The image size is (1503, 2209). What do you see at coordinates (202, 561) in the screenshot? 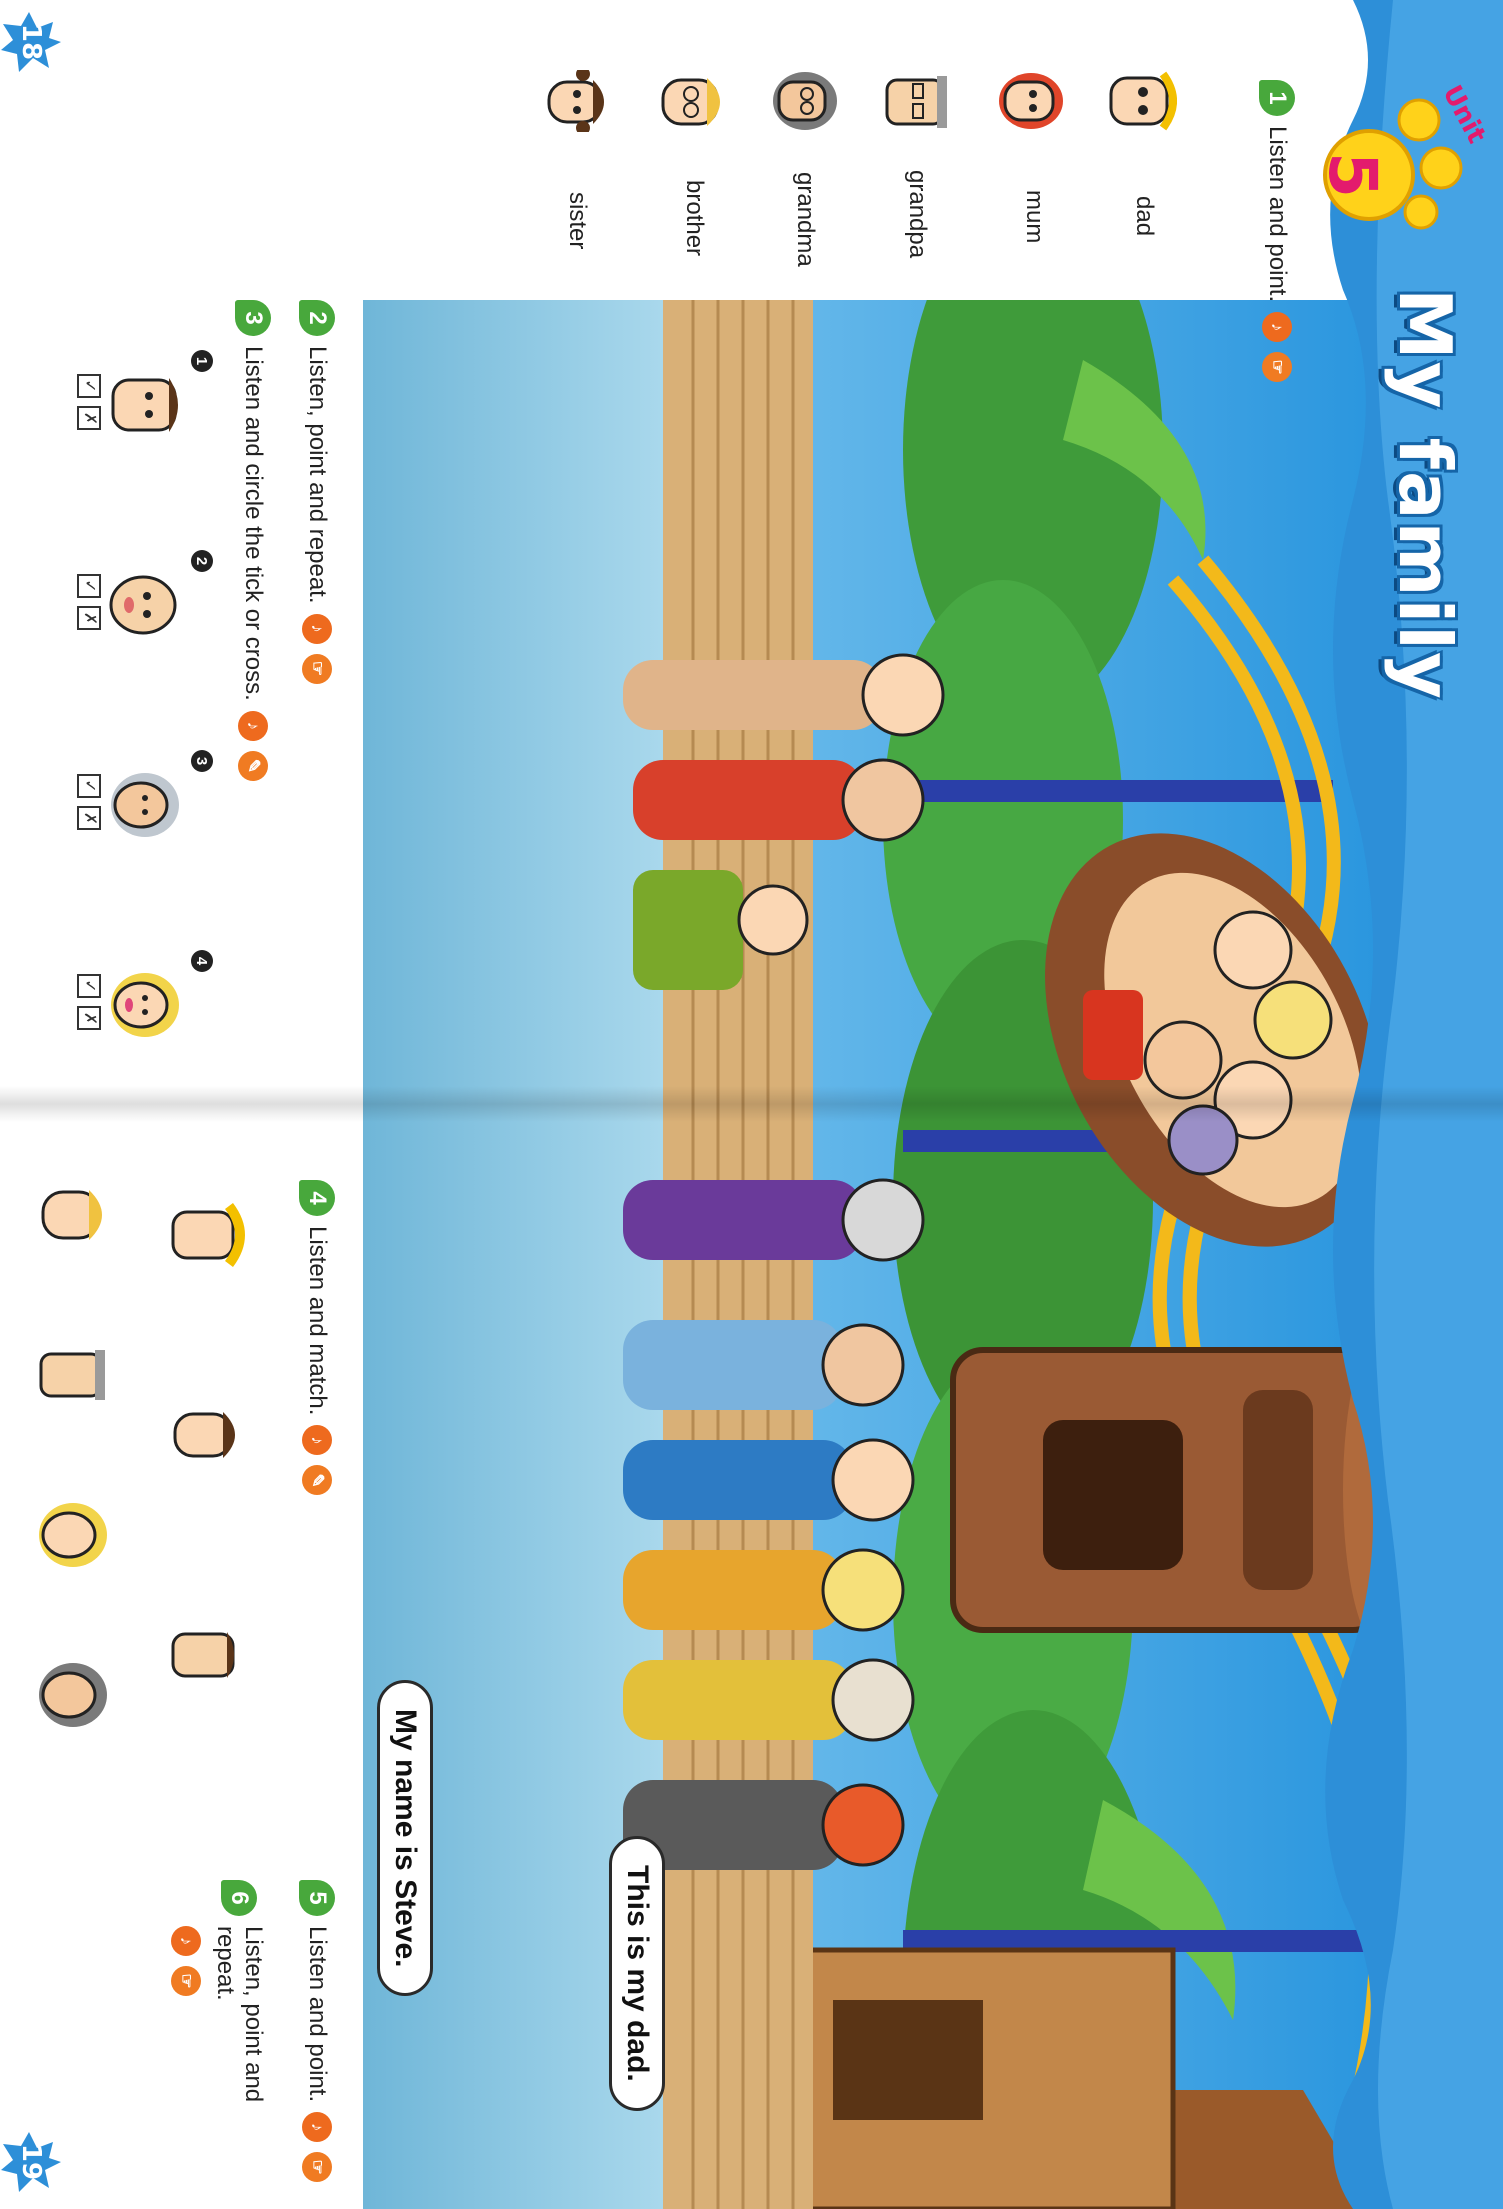
I see `item-number: 2` at bounding box center [202, 561].